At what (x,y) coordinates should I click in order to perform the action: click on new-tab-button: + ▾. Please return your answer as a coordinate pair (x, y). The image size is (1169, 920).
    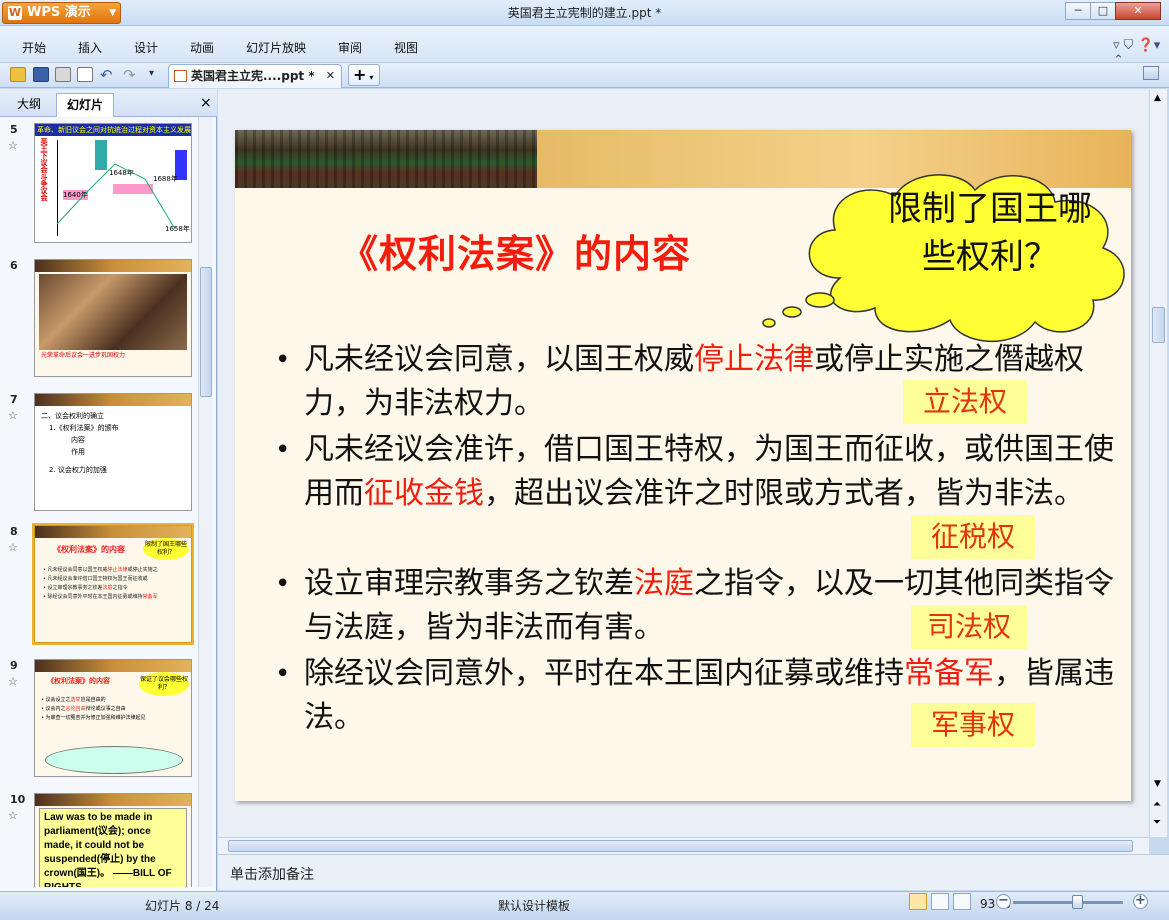
    Looking at the image, I should click on (364, 75).